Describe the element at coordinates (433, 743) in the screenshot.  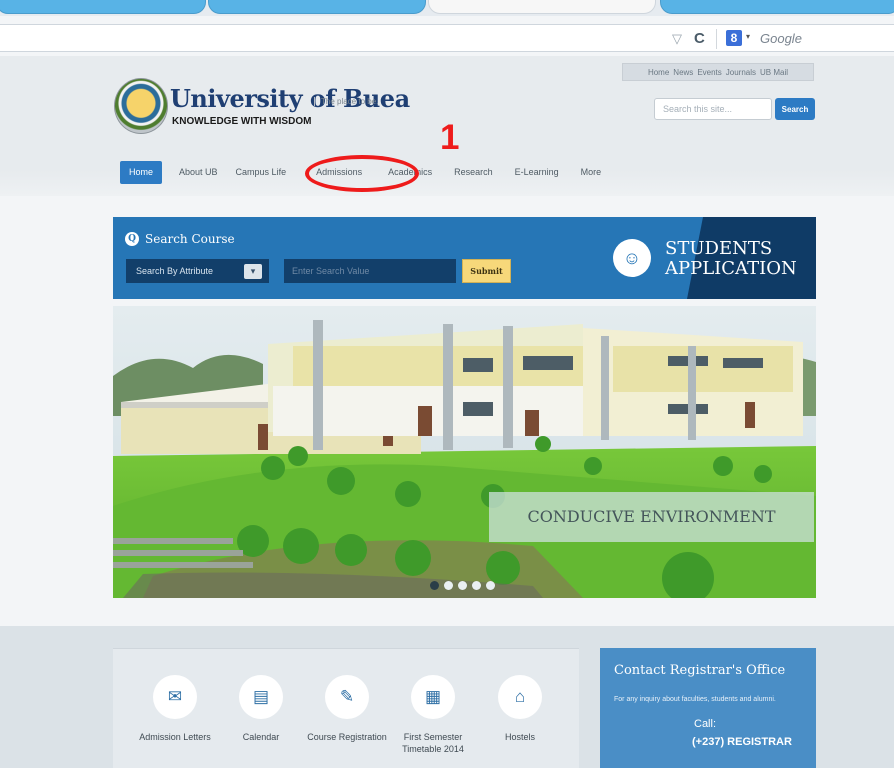
I see `quick-link-label: First Semester Timetable 2014` at that location.